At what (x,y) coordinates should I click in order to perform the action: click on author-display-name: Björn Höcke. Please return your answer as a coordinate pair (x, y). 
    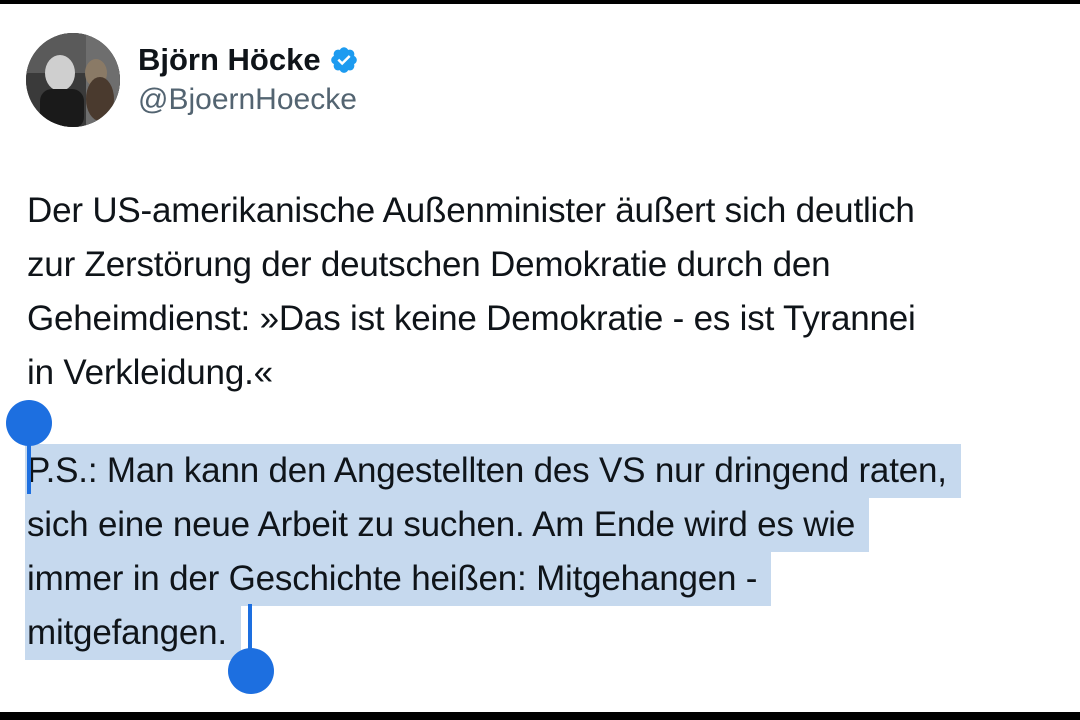
    Looking at the image, I should click on (229, 60).